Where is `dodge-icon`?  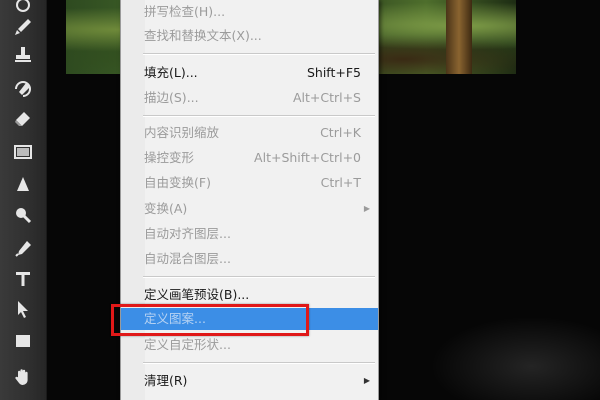
dodge-icon is located at coordinates (23, 215).